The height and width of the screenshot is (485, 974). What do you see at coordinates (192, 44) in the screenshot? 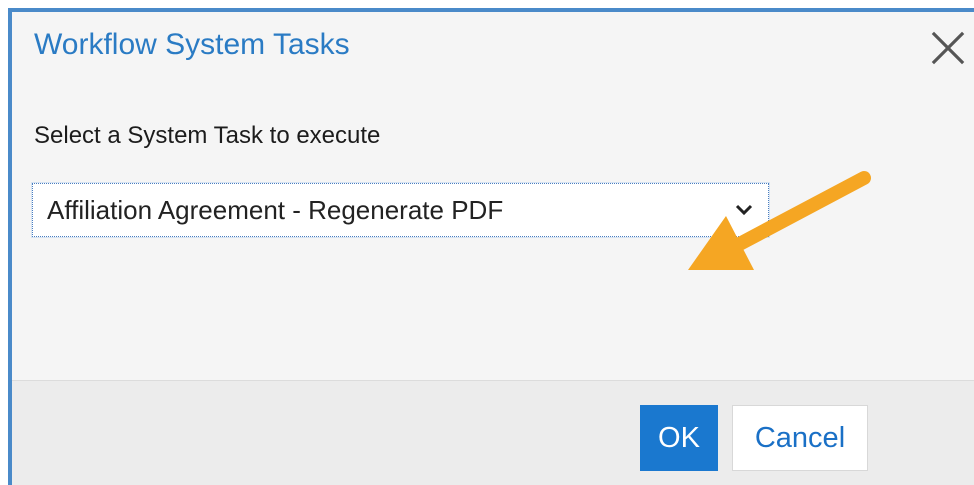
I see `dialog-title: Workflow System Tasks` at bounding box center [192, 44].